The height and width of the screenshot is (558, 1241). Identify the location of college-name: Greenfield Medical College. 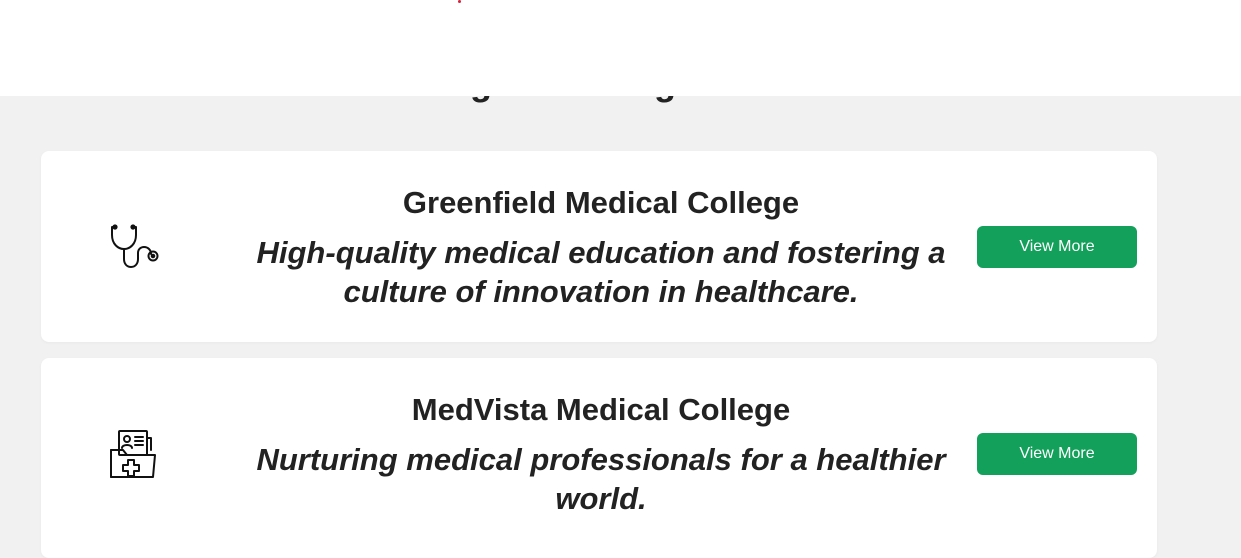
(601, 202).